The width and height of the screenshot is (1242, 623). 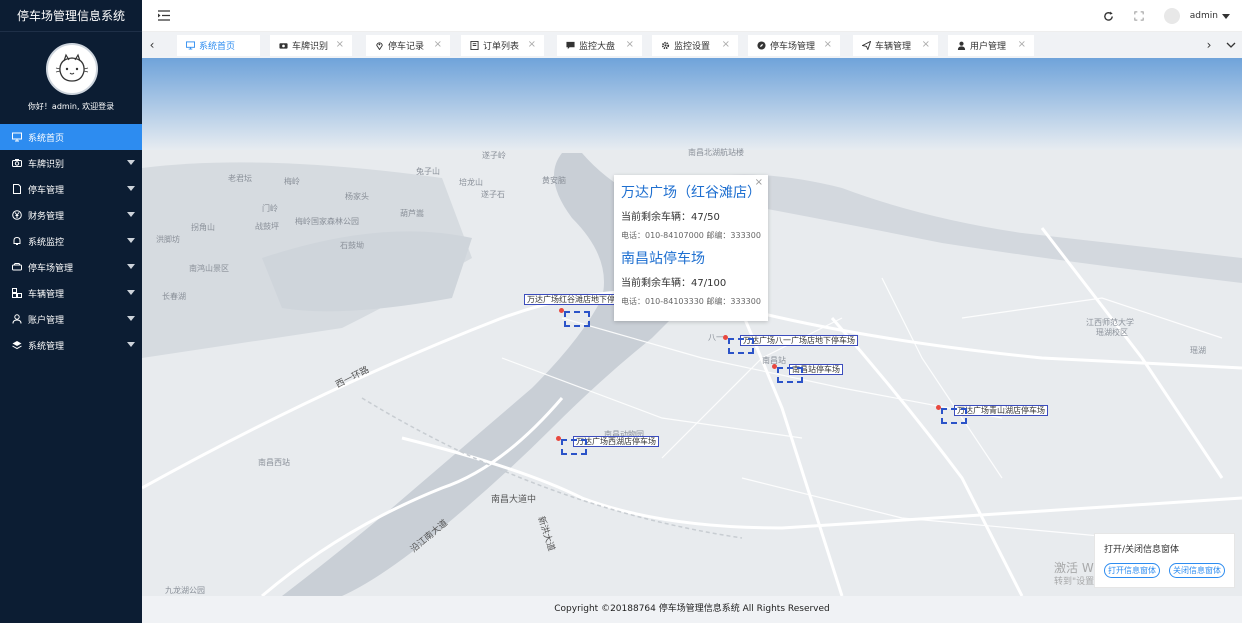 What do you see at coordinates (71, 319) in the screenshot?
I see `sidebar-item-accounts: 账户管理` at bounding box center [71, 319].